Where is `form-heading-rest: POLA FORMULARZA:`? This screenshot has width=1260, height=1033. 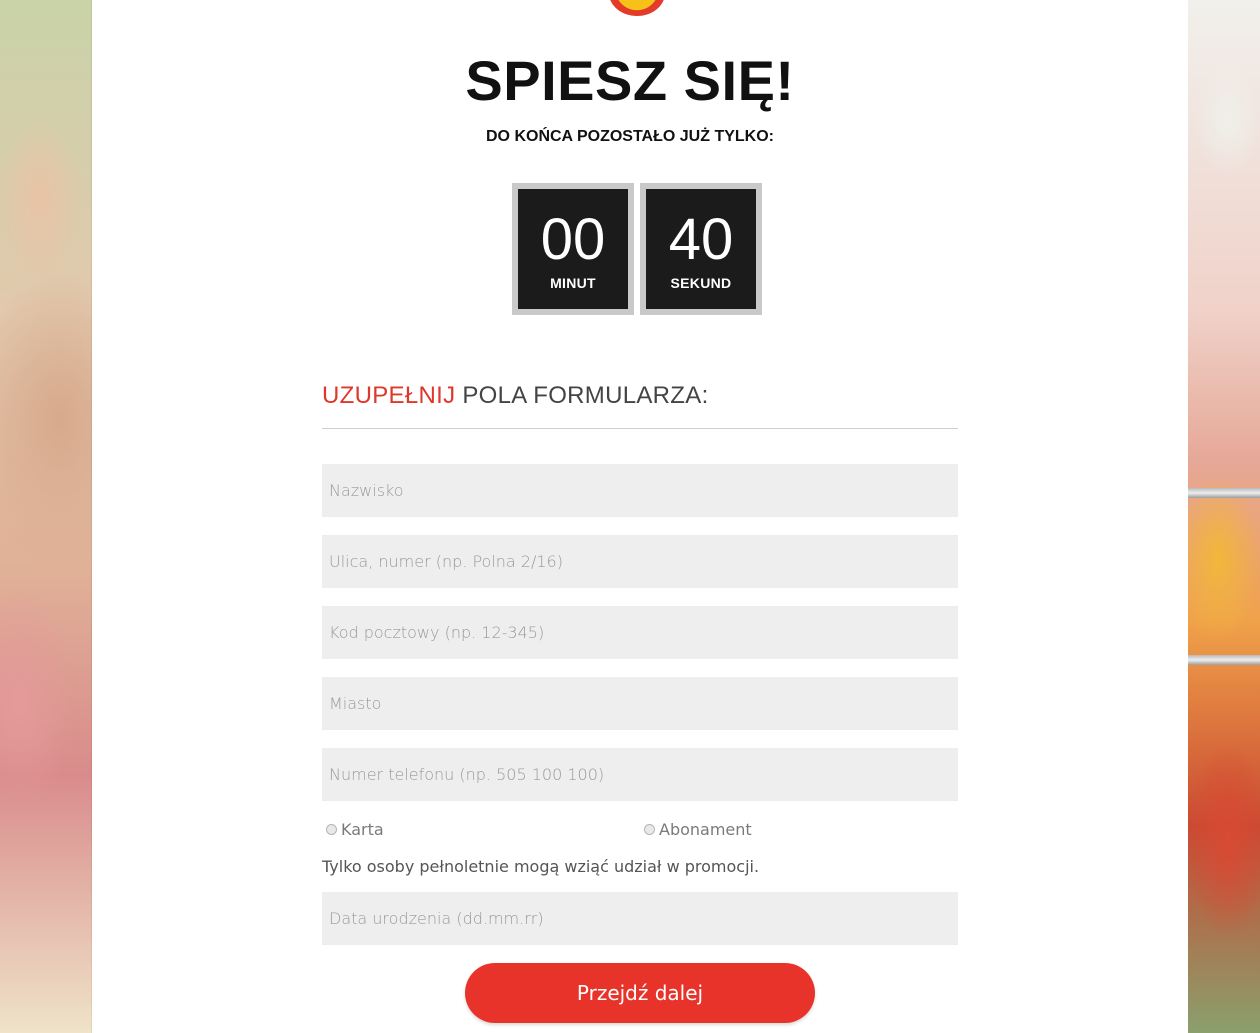 form-heading-rest: POLA FORMULARZA: is located at coordinates (582, 395).